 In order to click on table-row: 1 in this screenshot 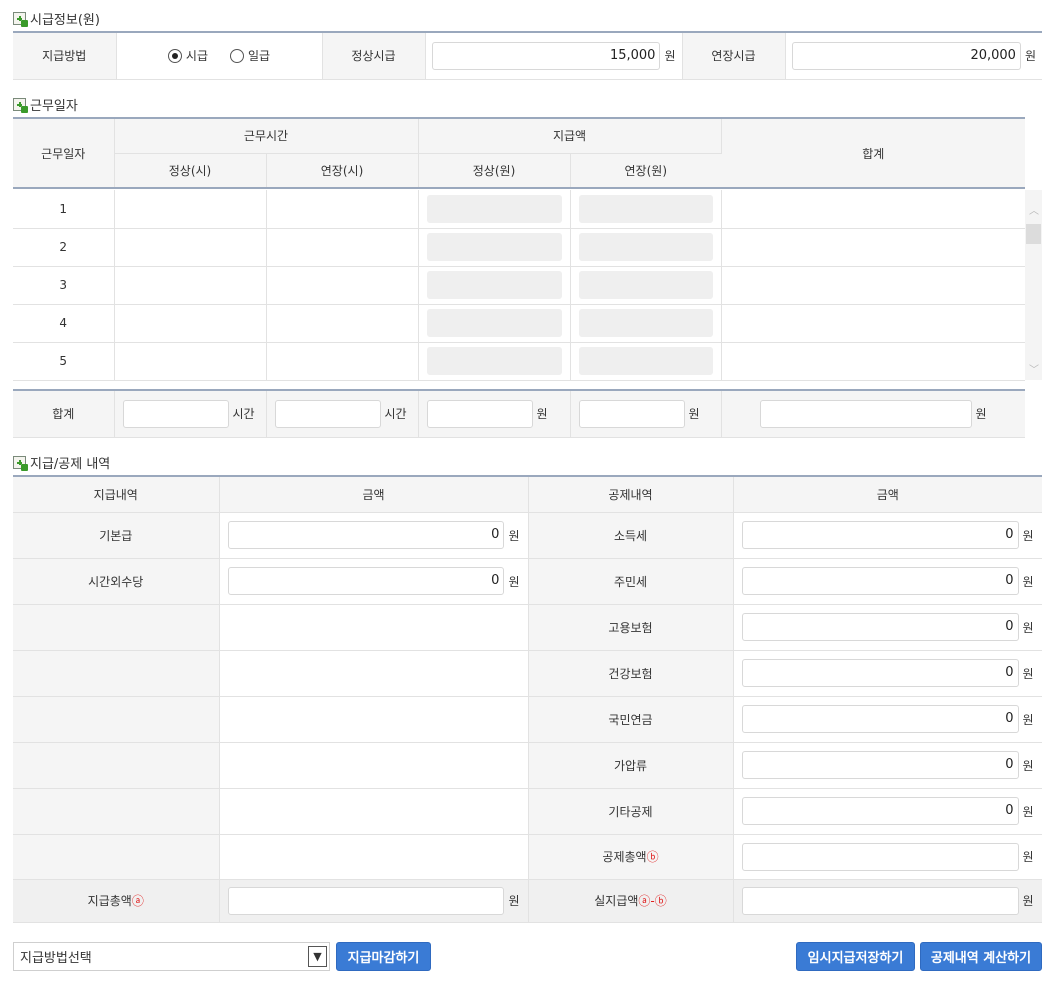, I will do `click(519, 209)`.